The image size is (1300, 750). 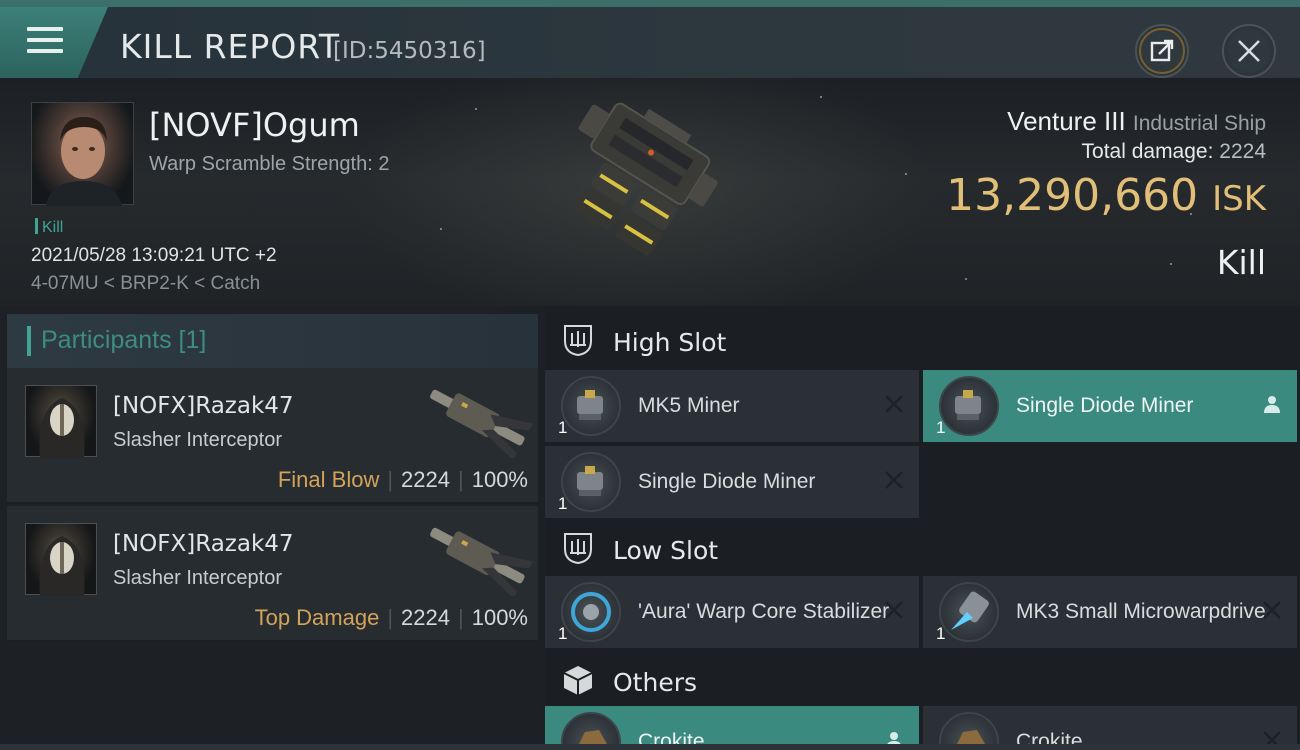 I want to click on kill-tag: Kill, so click(x=49, y=227).